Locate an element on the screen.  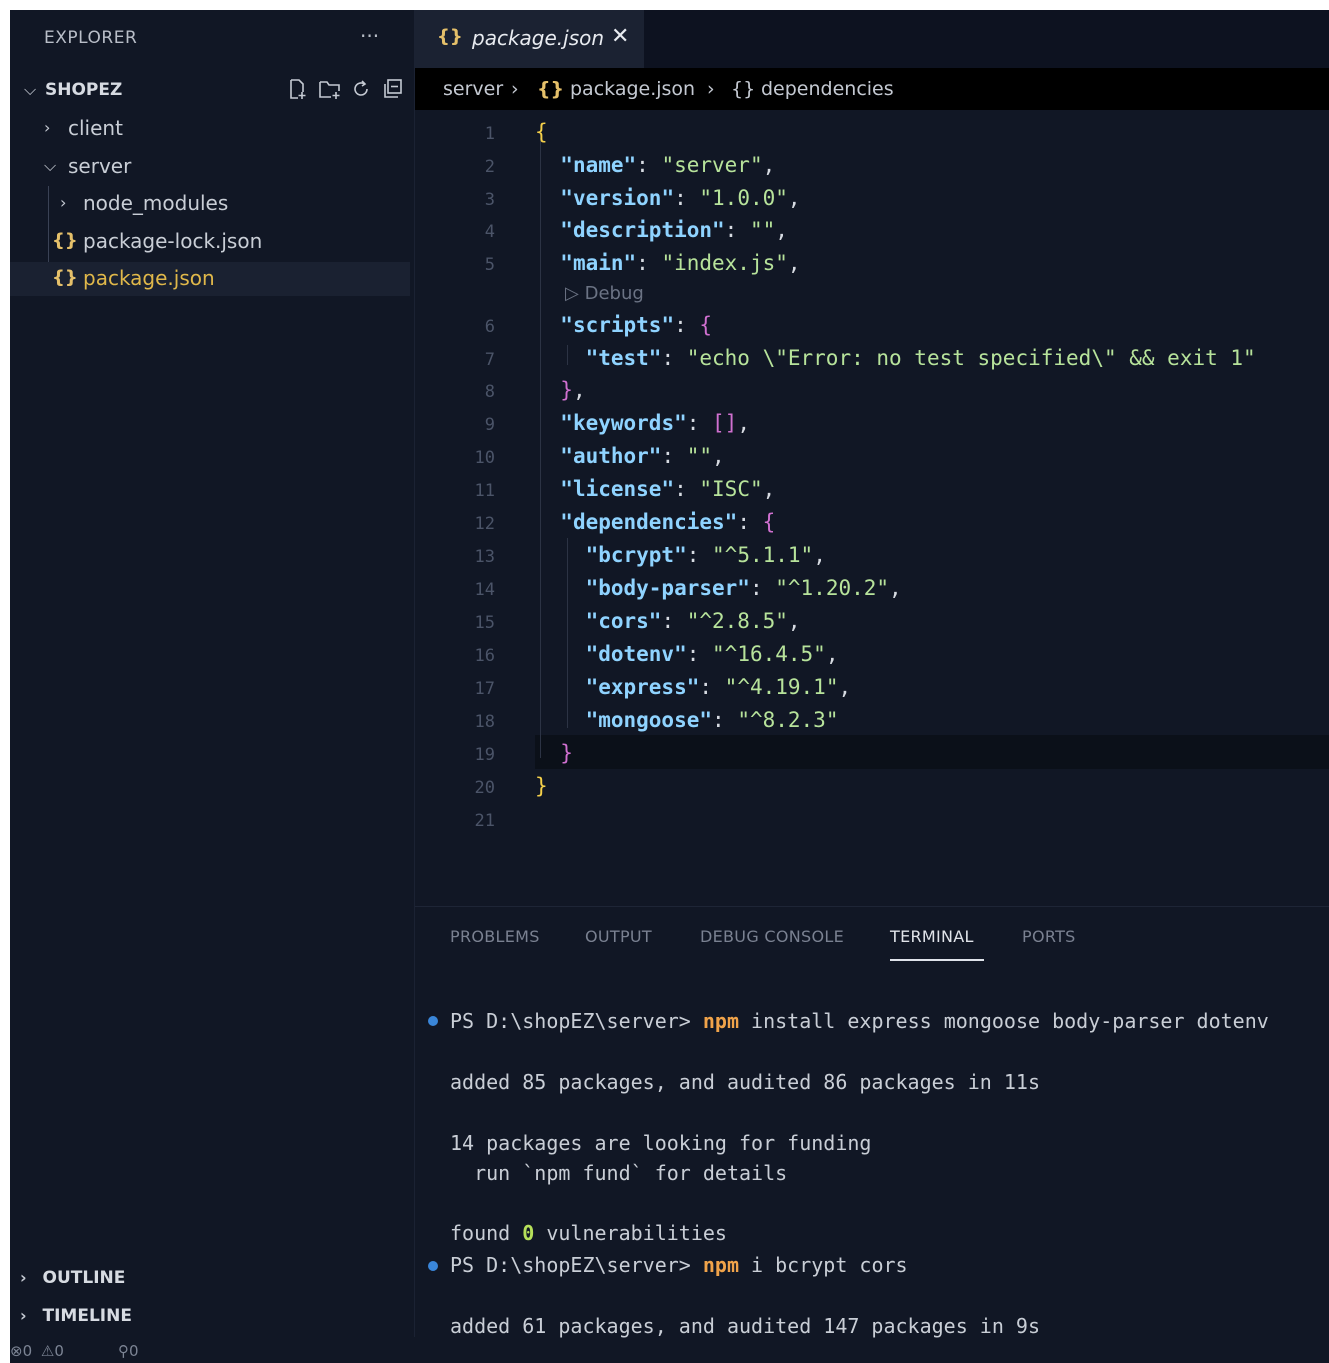
tab-output: OUTPUT is located at coordinates (618, 936).